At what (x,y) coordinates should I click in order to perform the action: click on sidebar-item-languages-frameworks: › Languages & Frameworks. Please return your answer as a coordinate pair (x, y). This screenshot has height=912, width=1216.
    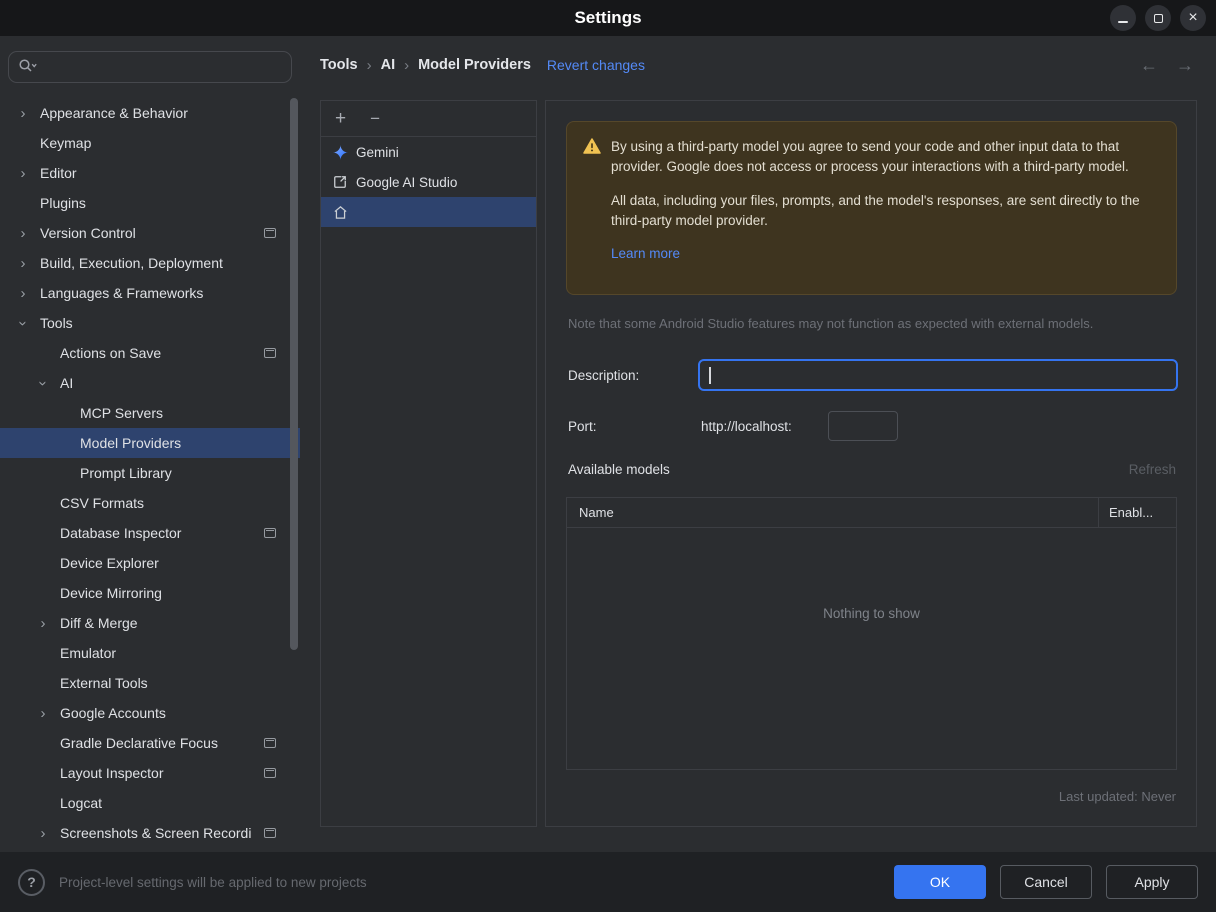
    Looking at the image, I should click on (150, 293).